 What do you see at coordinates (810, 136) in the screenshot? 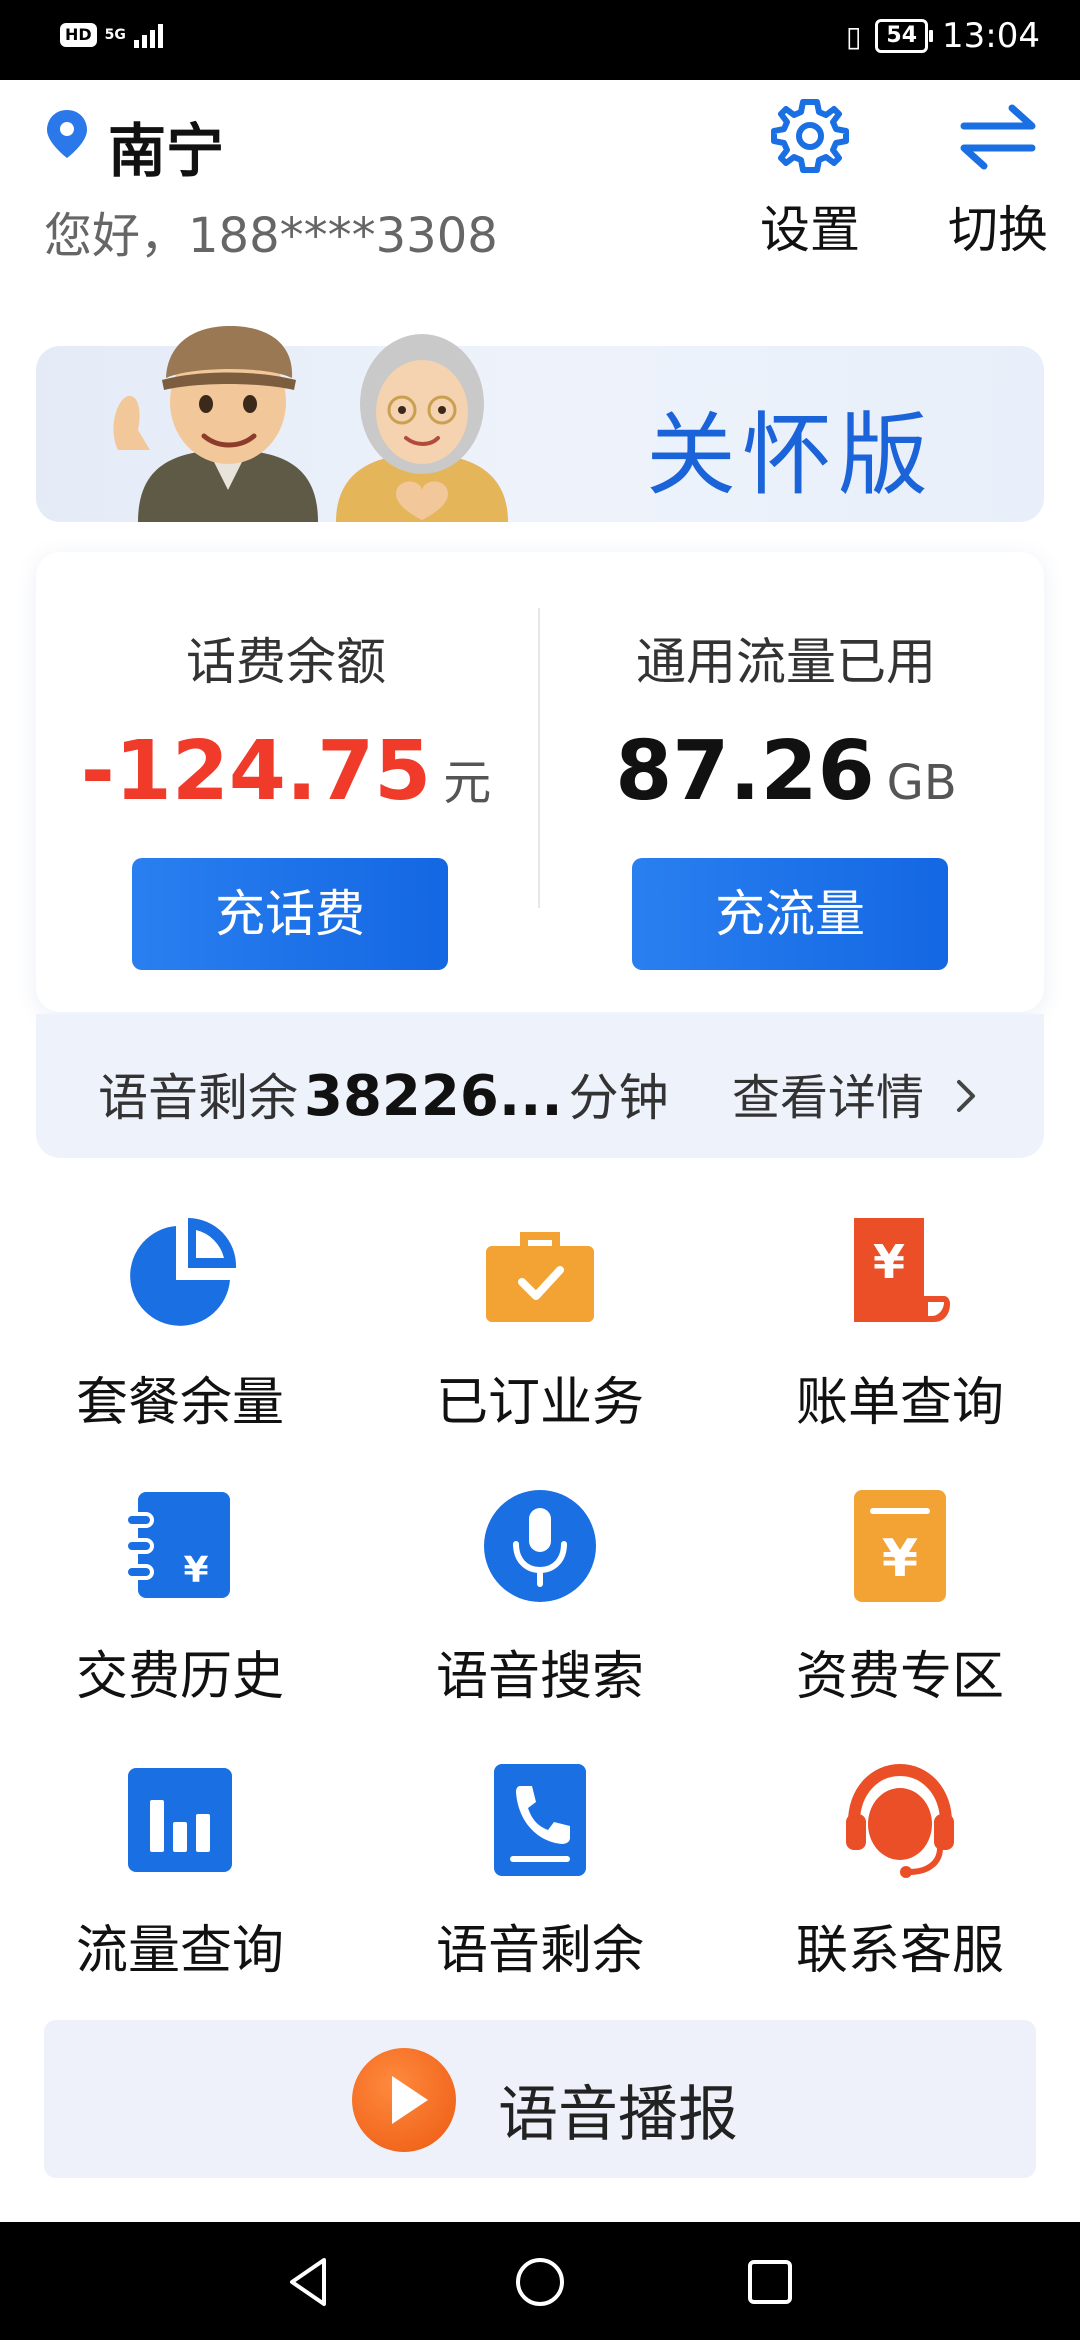
I see `gear-icon` at bounding box center [810, 136].